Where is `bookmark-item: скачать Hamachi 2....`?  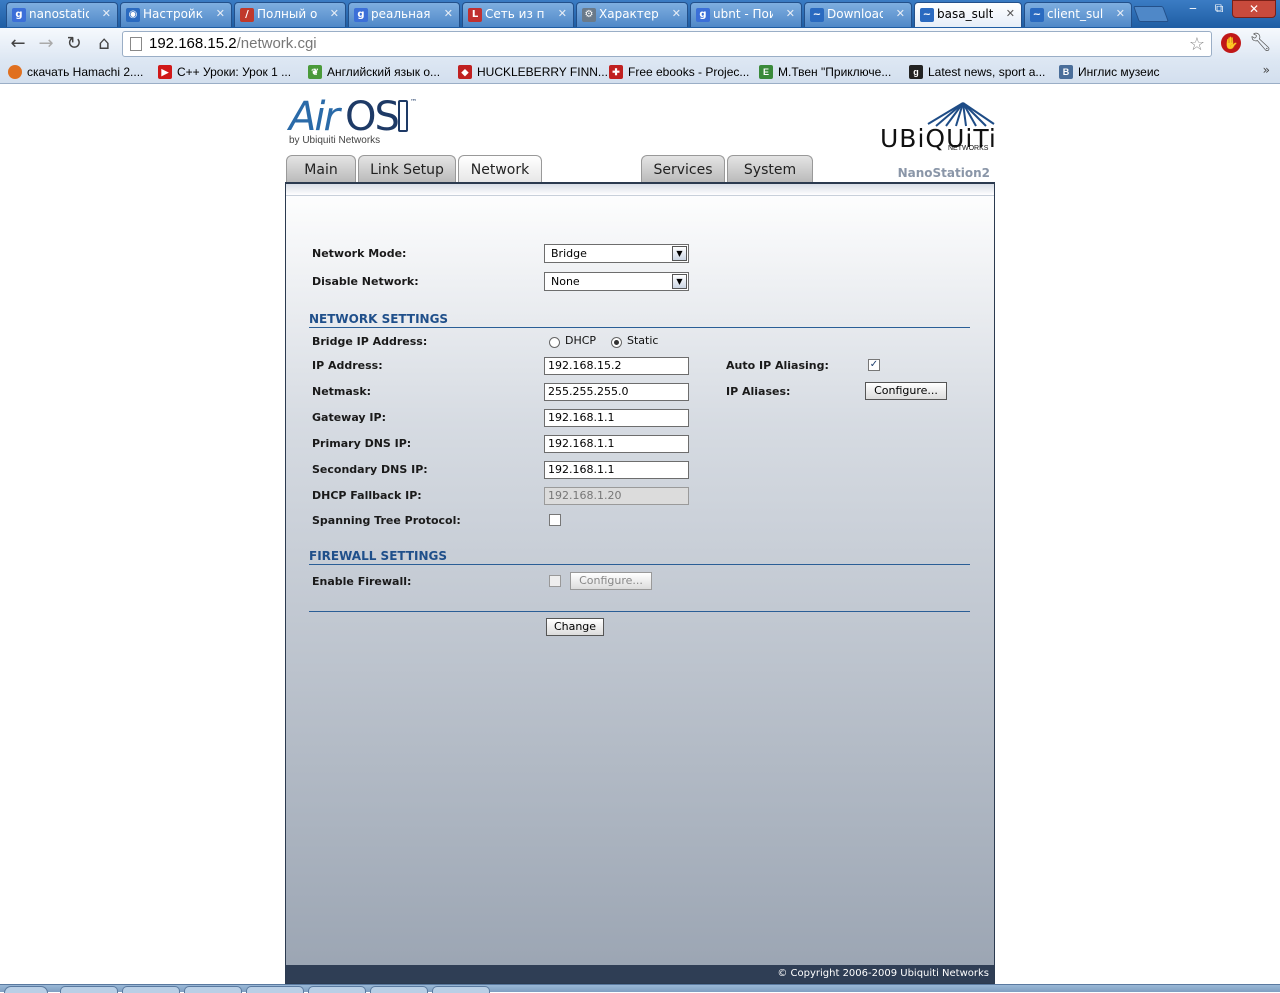 bookmark-item: скачать Hamachi 2.... is located at coordinates (75, 72).